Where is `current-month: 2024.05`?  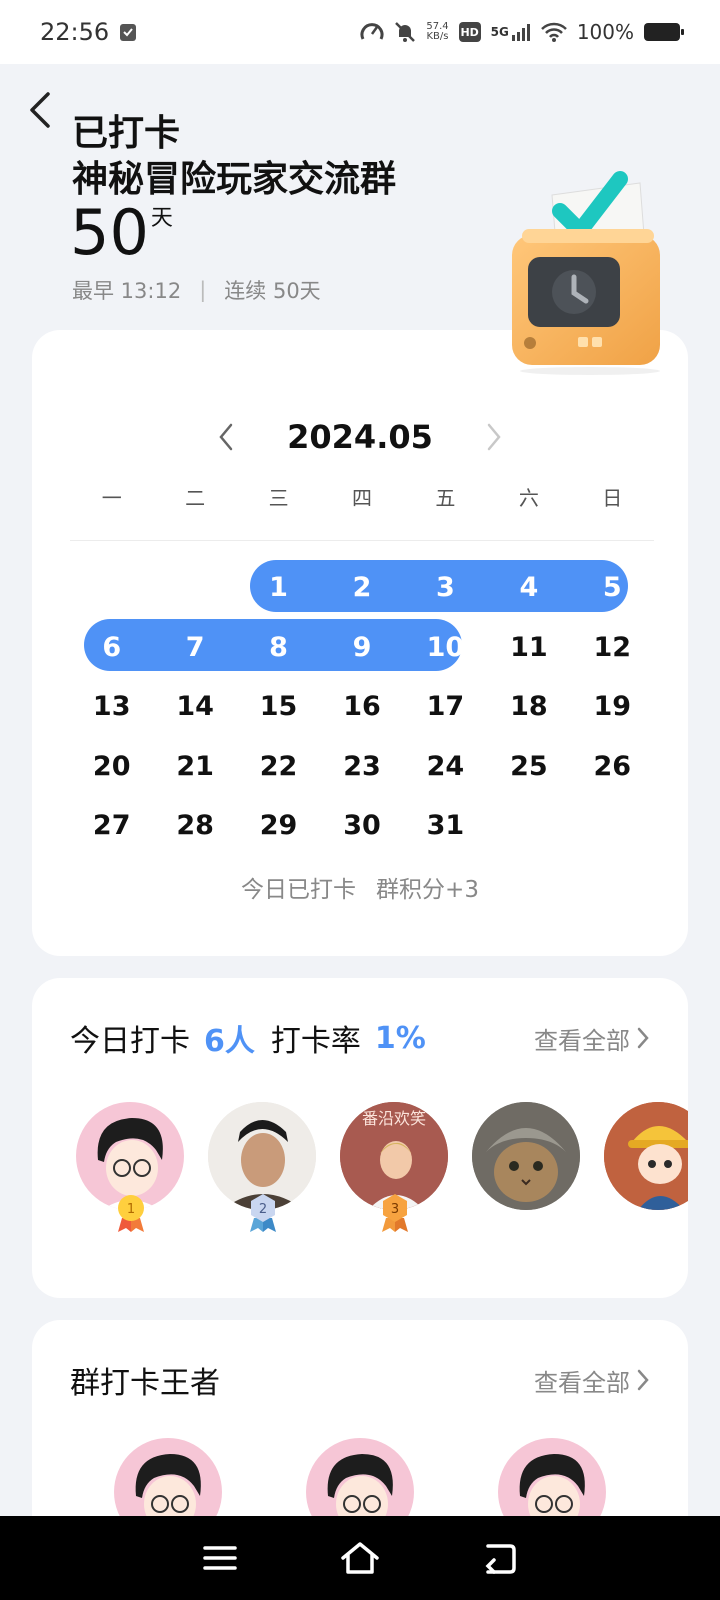
current-month: 2024.05 is located at coordinates (360, 437).